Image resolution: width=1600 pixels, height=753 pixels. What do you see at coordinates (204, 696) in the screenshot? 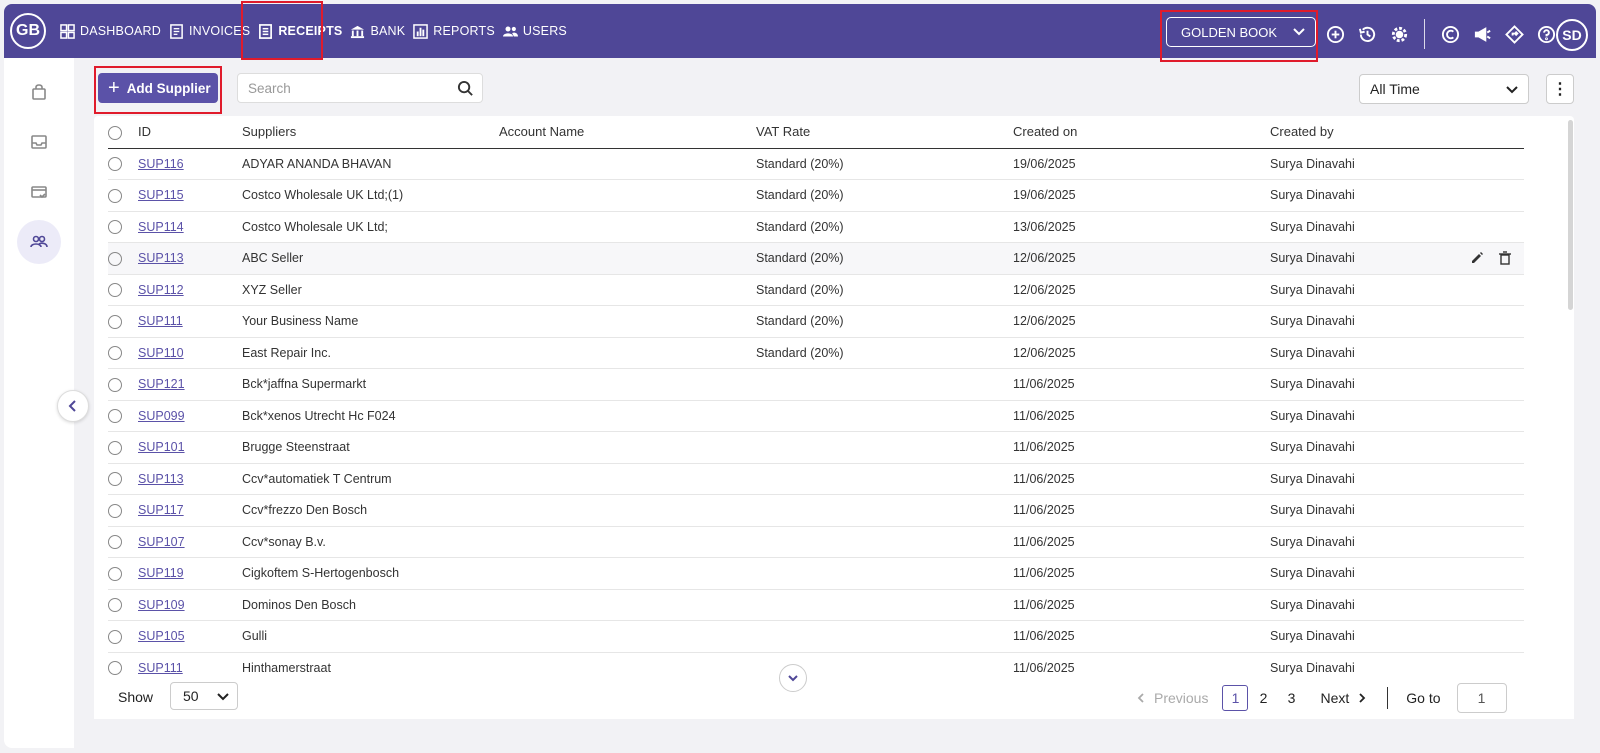
I see `page-size-select: 50` at bounding box center [204, 696].